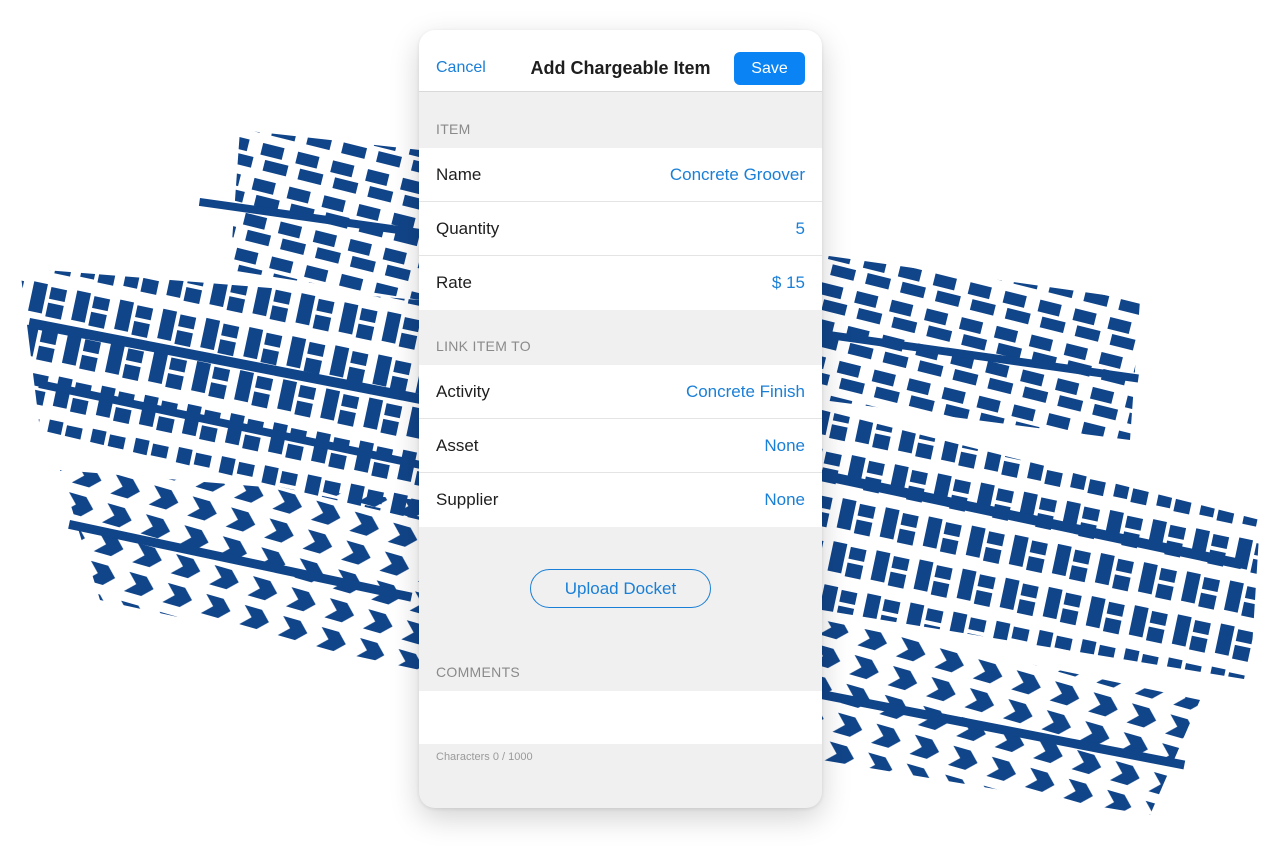  Describe the element at coordinates (784, 500) in the screenshot. I see `supplier-value: None` at that location.